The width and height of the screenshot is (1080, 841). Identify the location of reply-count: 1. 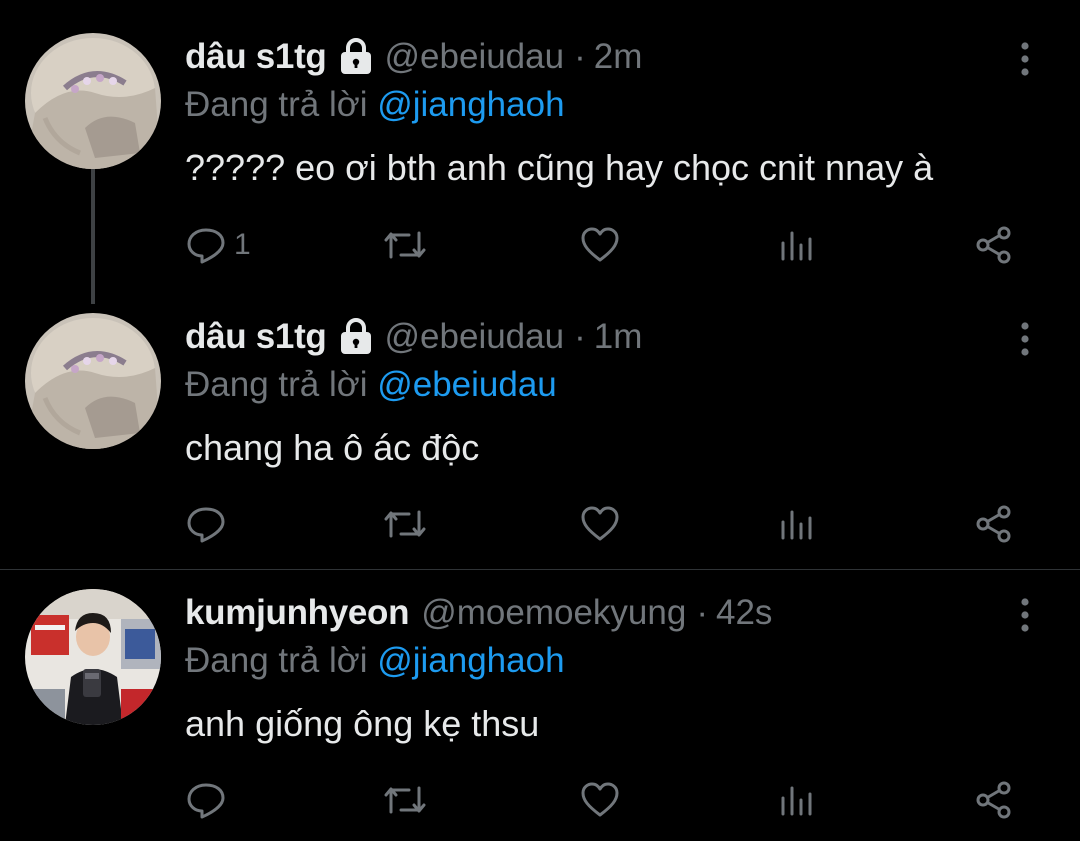
(242, 244).